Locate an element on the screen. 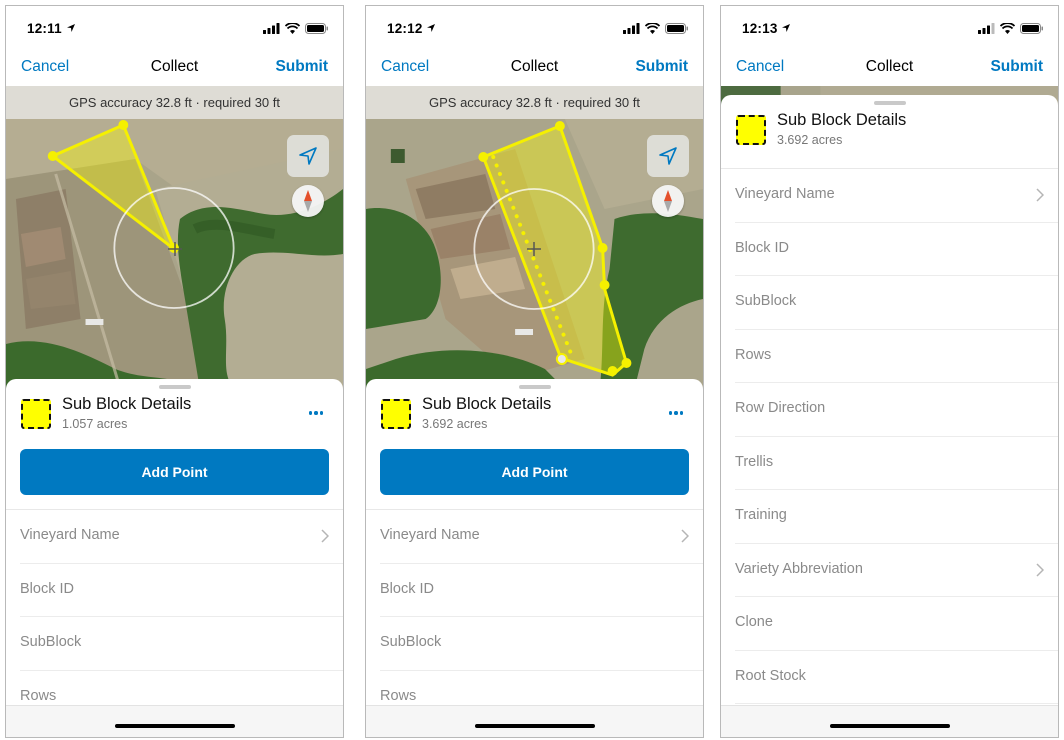  field-label: Variety Abbreviation is located at coordinates (799, 568).